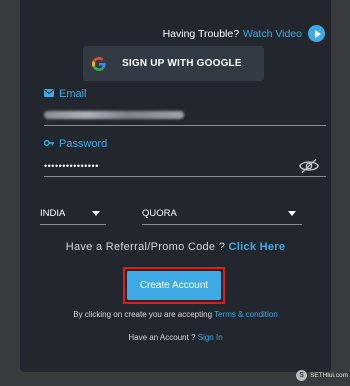 The height and width of the screenshot is (386, 350). Describe the element at coordinates (114, 114) in the screenshot. I see `blurred-email-value` at that location.